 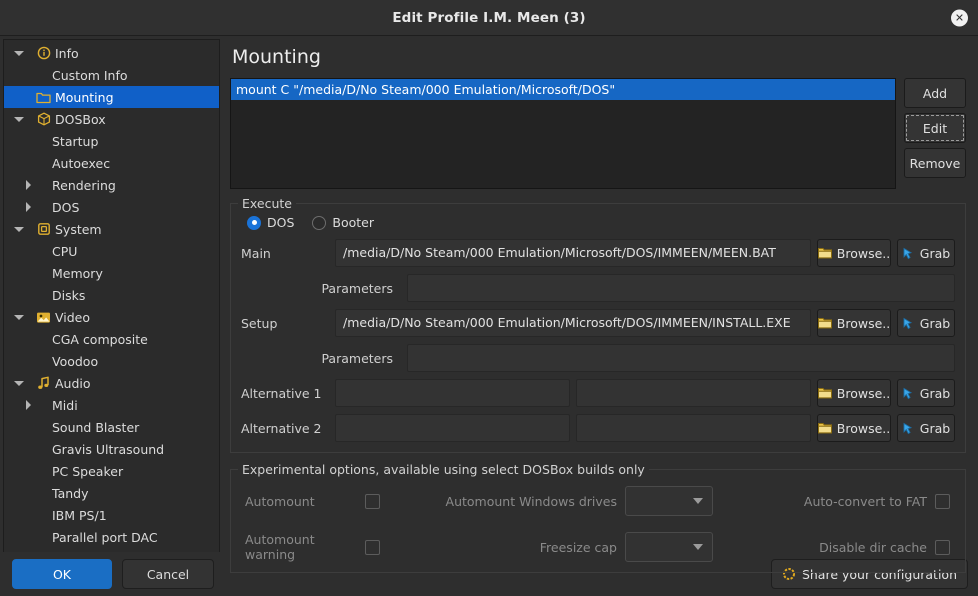 I want to click on sidebar-item-parallel-port-dac: Parallel port DAC, so click(x=111, y=537).